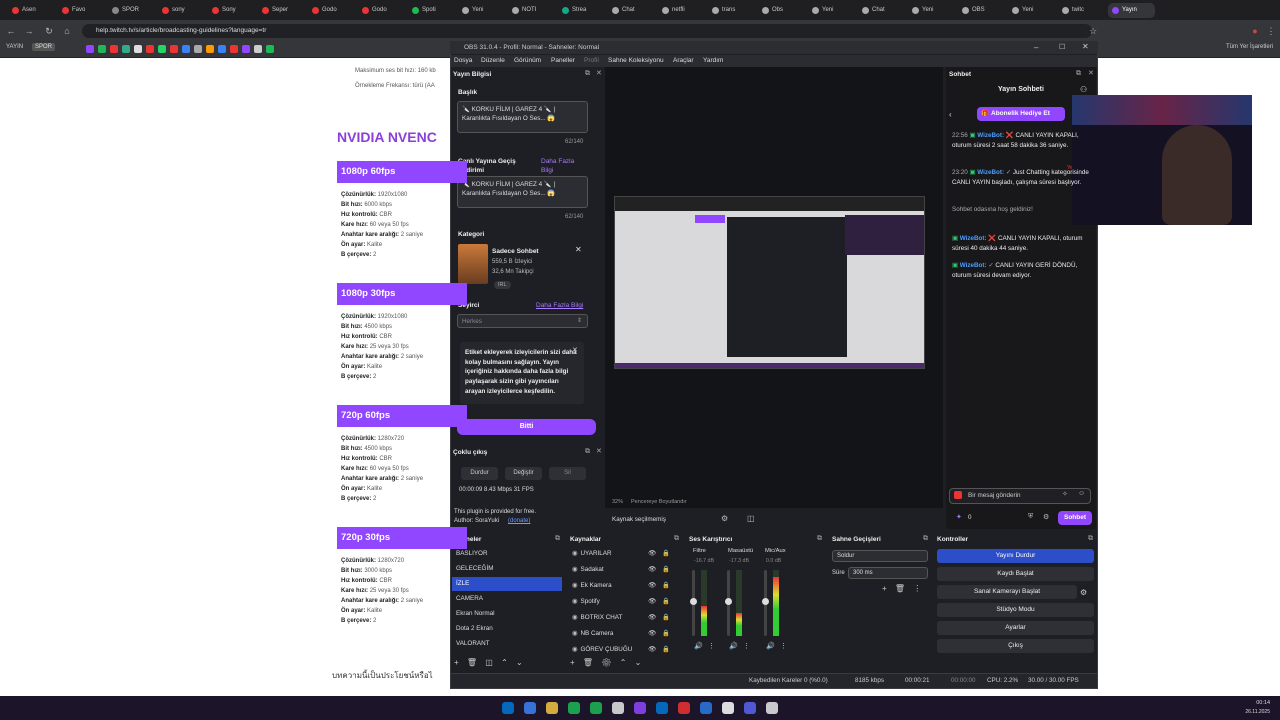 The height and width of the screenshot is (720, 1280). What do you see at coordinates (724, 518) in the screenshot?
I see `properties-gear-icon: ⚙` at bounding box center [724, 518].